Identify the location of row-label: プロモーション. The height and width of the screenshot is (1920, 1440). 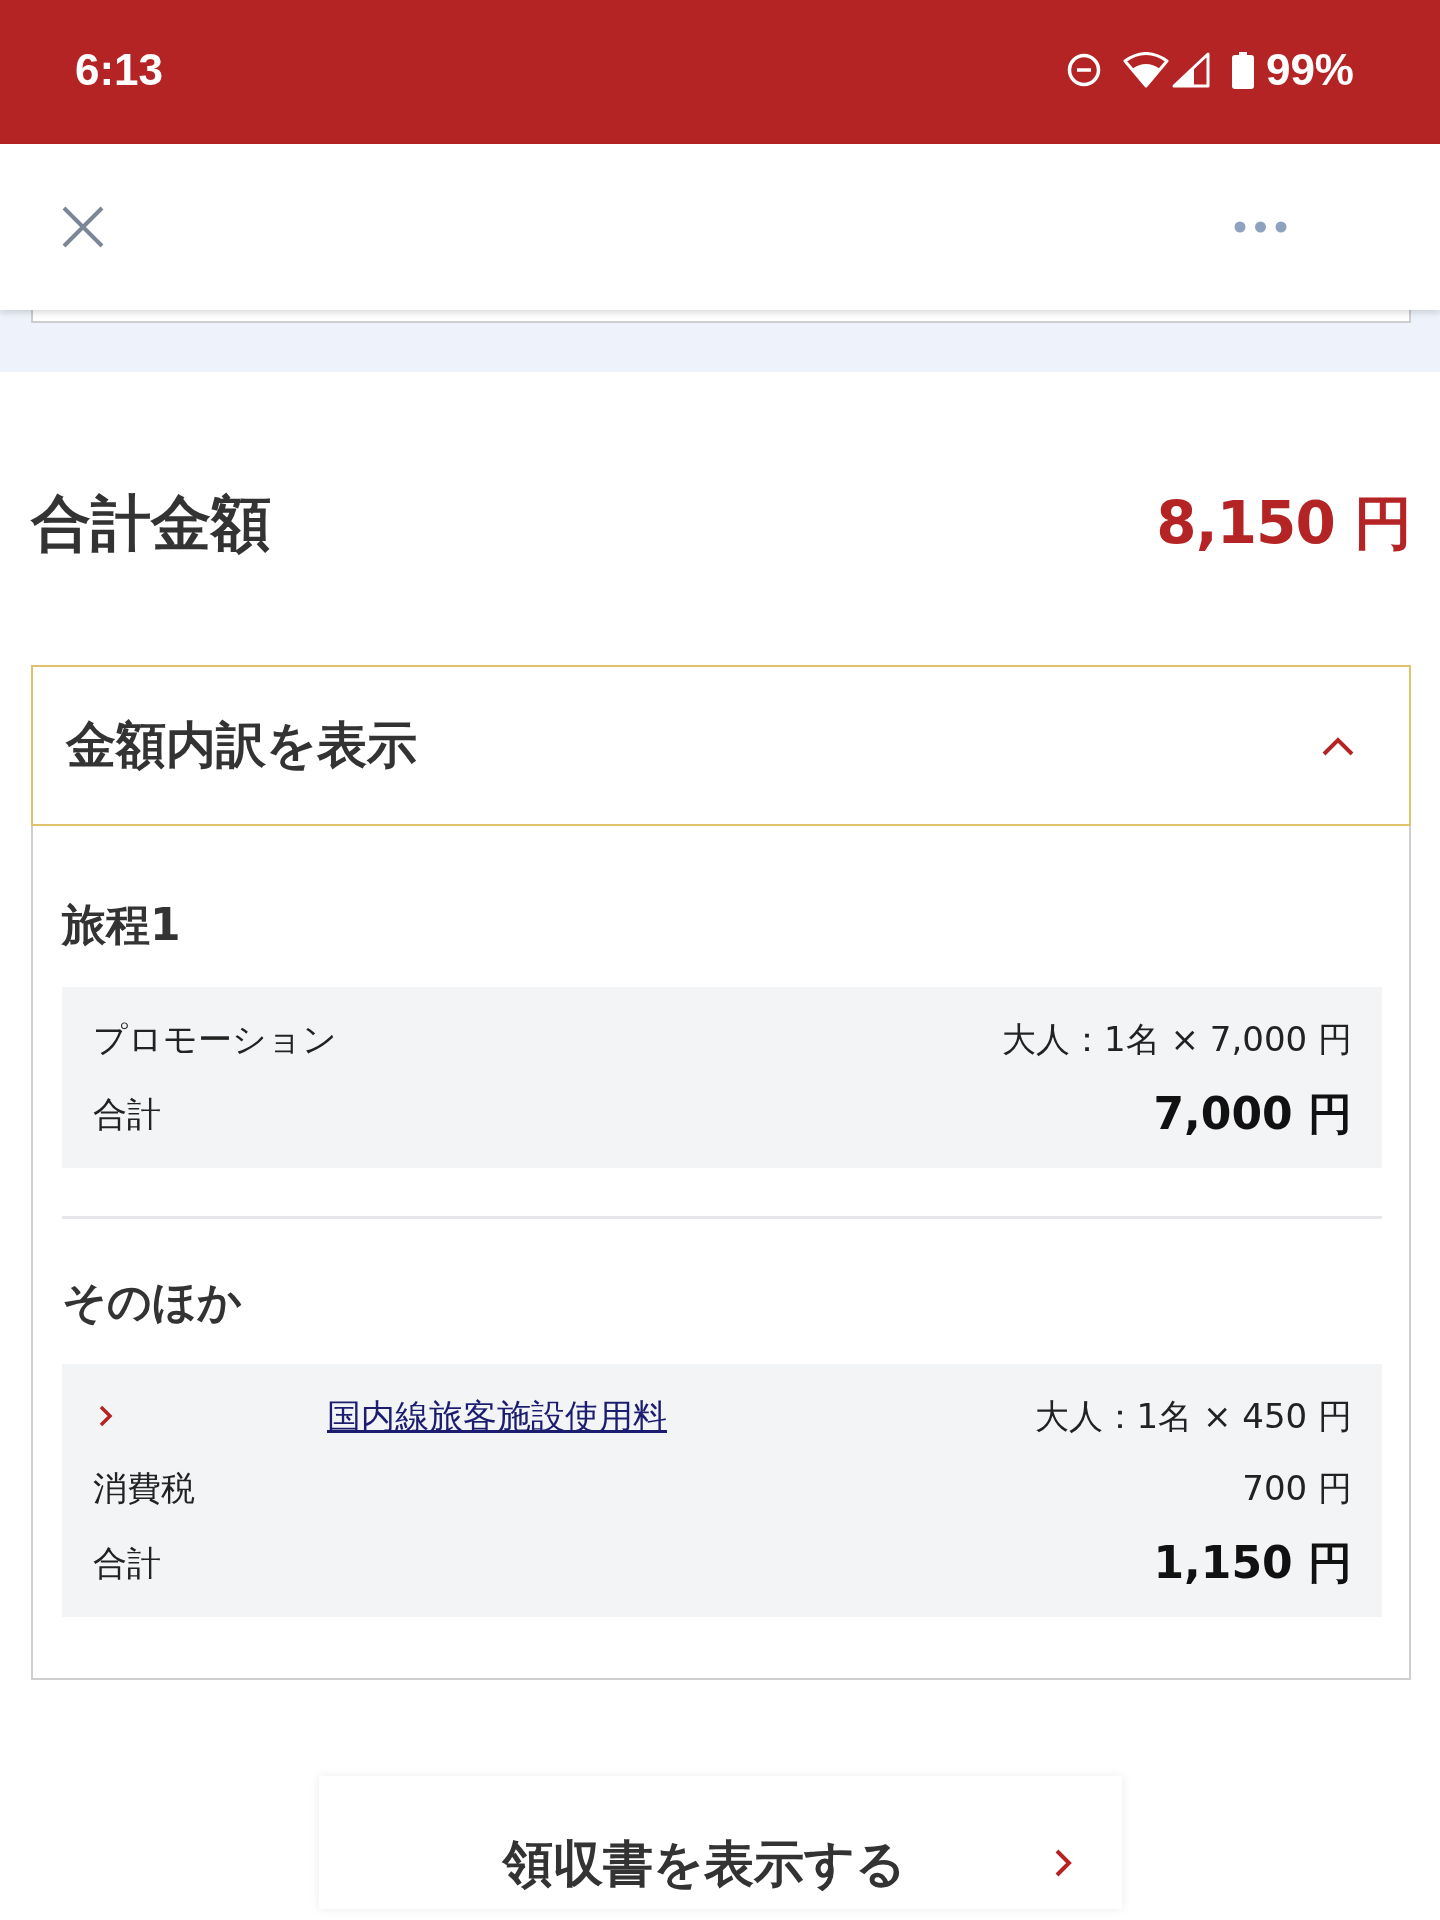
(215, 1039).